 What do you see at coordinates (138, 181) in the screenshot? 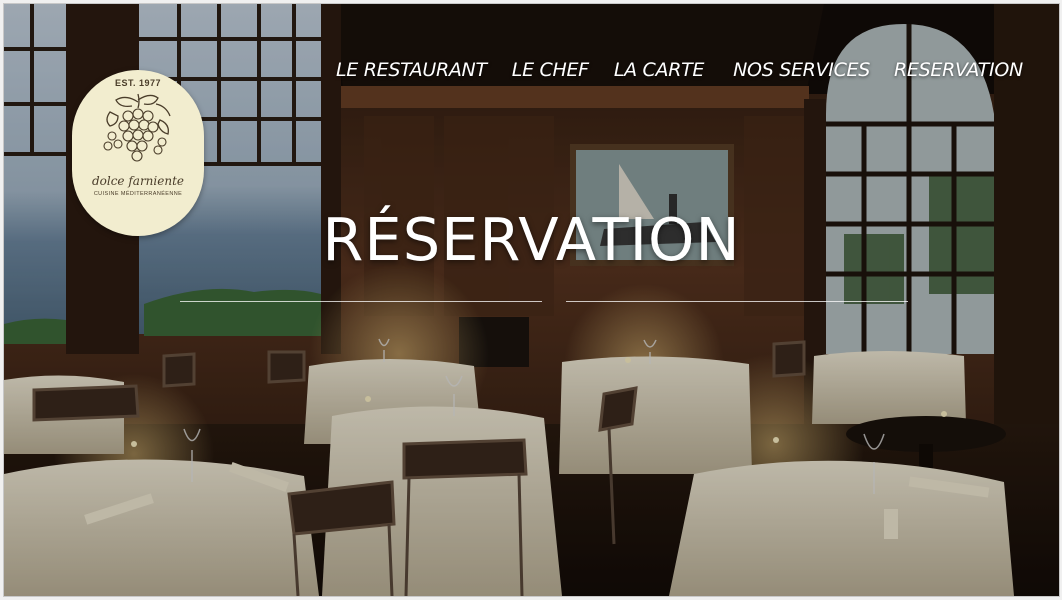
I see `logo-name: dolce farniente` at bounding box center [138, 181].